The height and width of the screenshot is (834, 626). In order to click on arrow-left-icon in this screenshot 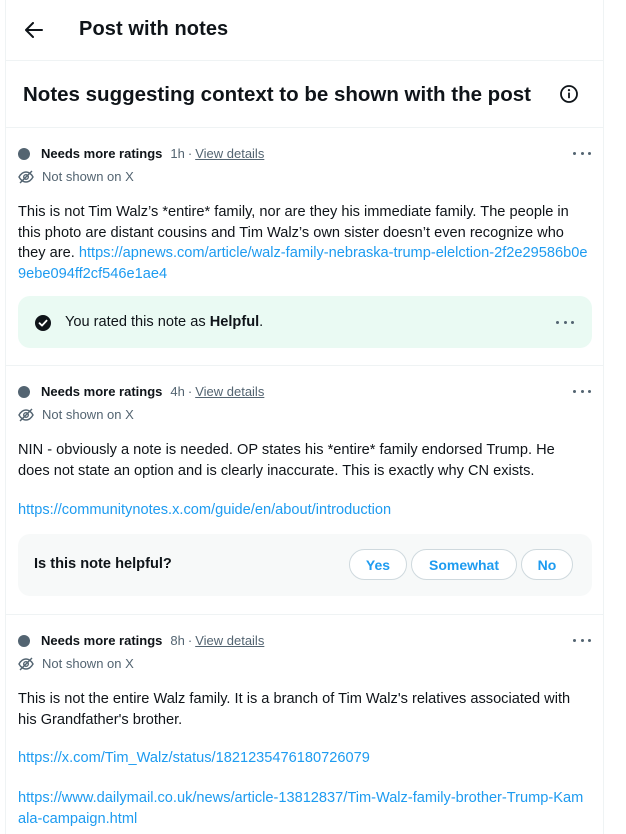, I will do `click(34, 30)`.